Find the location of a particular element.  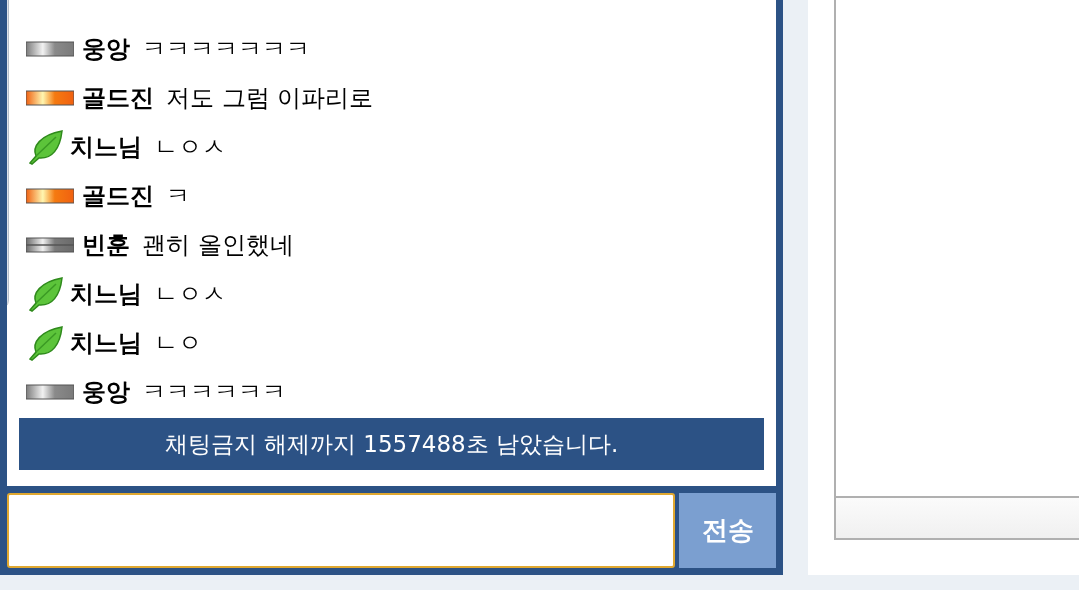

chat-message: 저도 그럼 이파리로 is located at coordinates (270, 98).